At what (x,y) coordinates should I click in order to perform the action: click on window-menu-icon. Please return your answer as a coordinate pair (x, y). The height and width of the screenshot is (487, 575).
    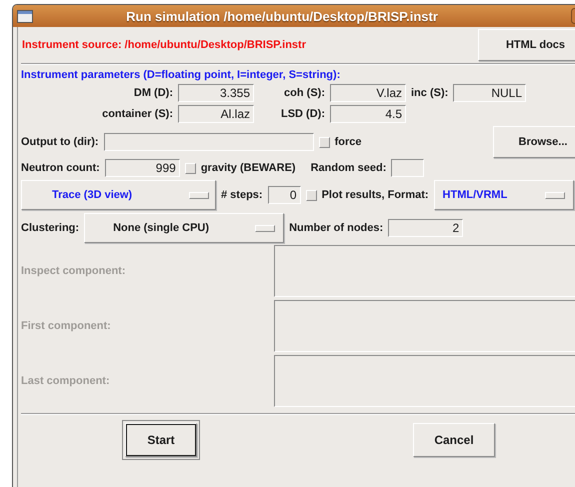
    Looking at the image, I should click on (25, 16).